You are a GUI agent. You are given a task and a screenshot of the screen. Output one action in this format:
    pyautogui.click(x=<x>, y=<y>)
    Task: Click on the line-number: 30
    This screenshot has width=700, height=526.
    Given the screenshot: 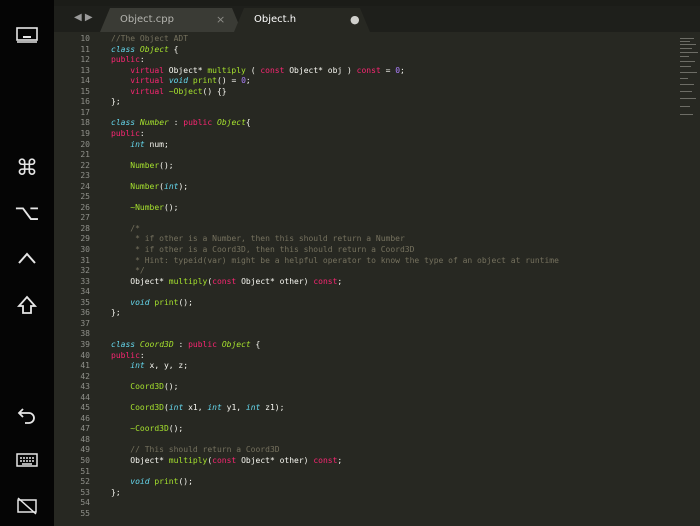 What is the action you would take?
    pyautogui.click(x=85, y=249)
    